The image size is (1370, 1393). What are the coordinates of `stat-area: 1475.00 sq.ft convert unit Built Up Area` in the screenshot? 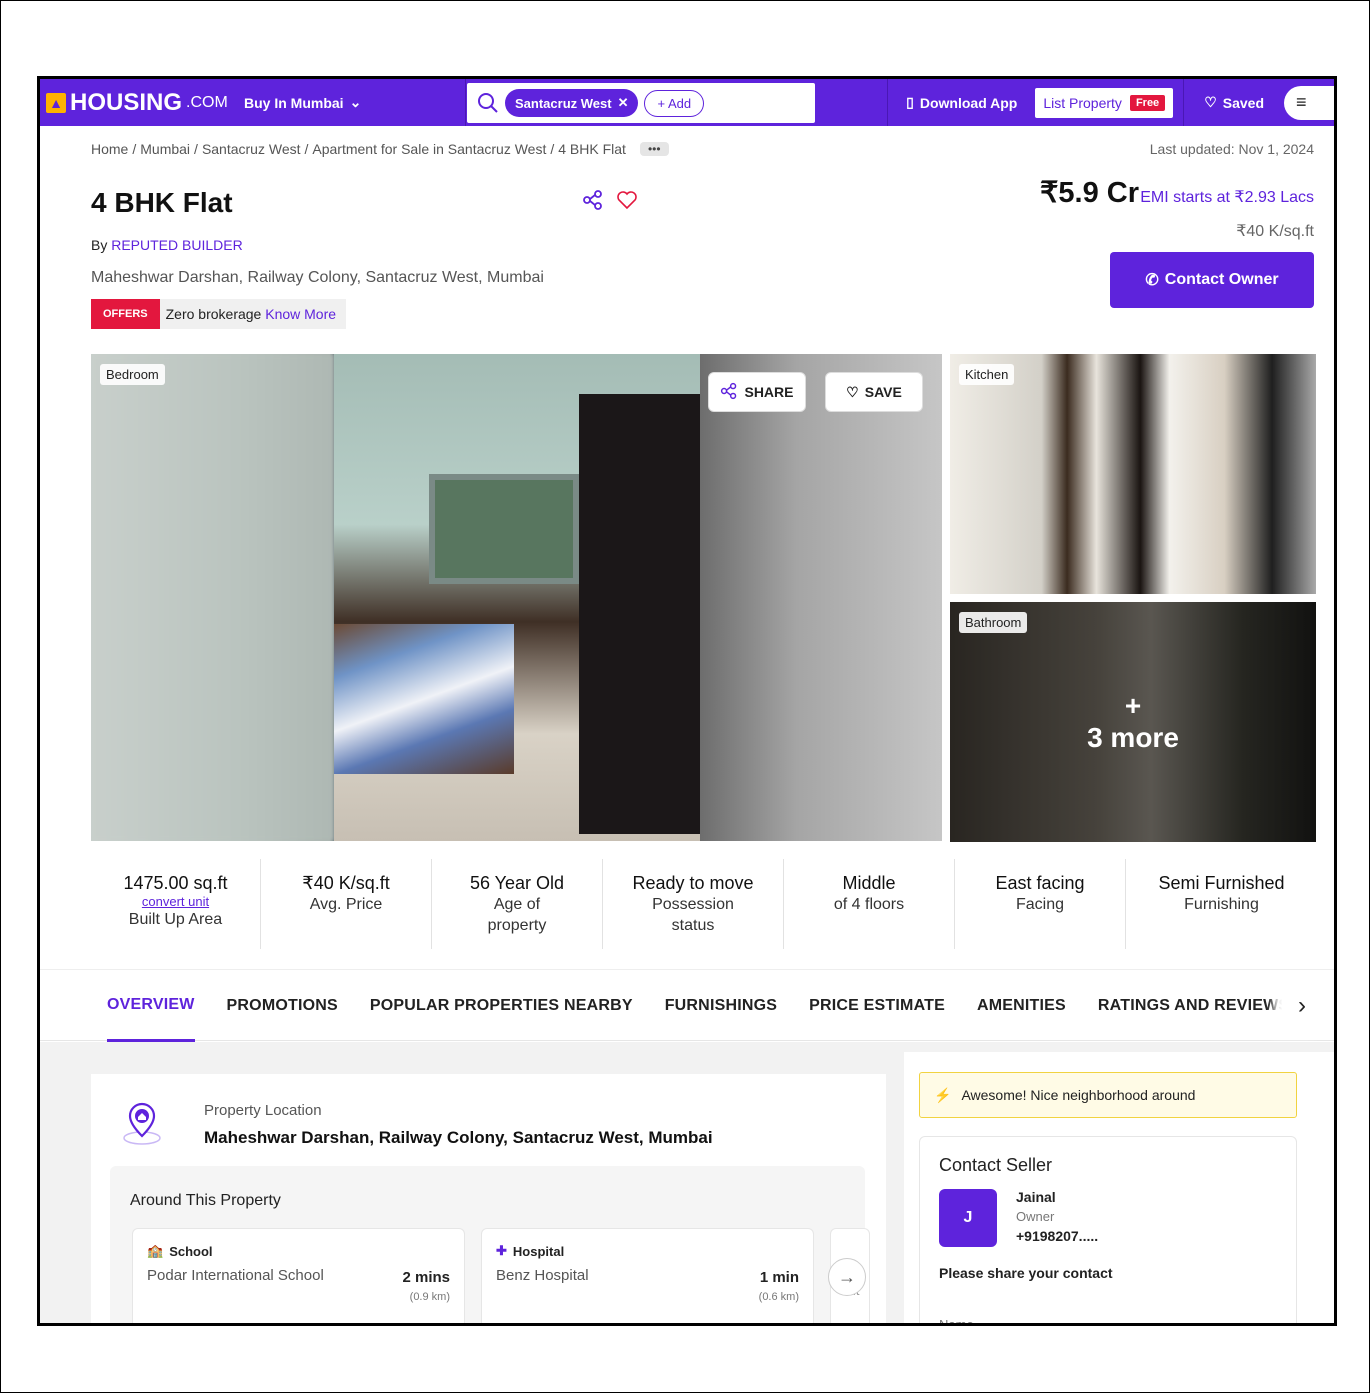 It's located at (176, 904).